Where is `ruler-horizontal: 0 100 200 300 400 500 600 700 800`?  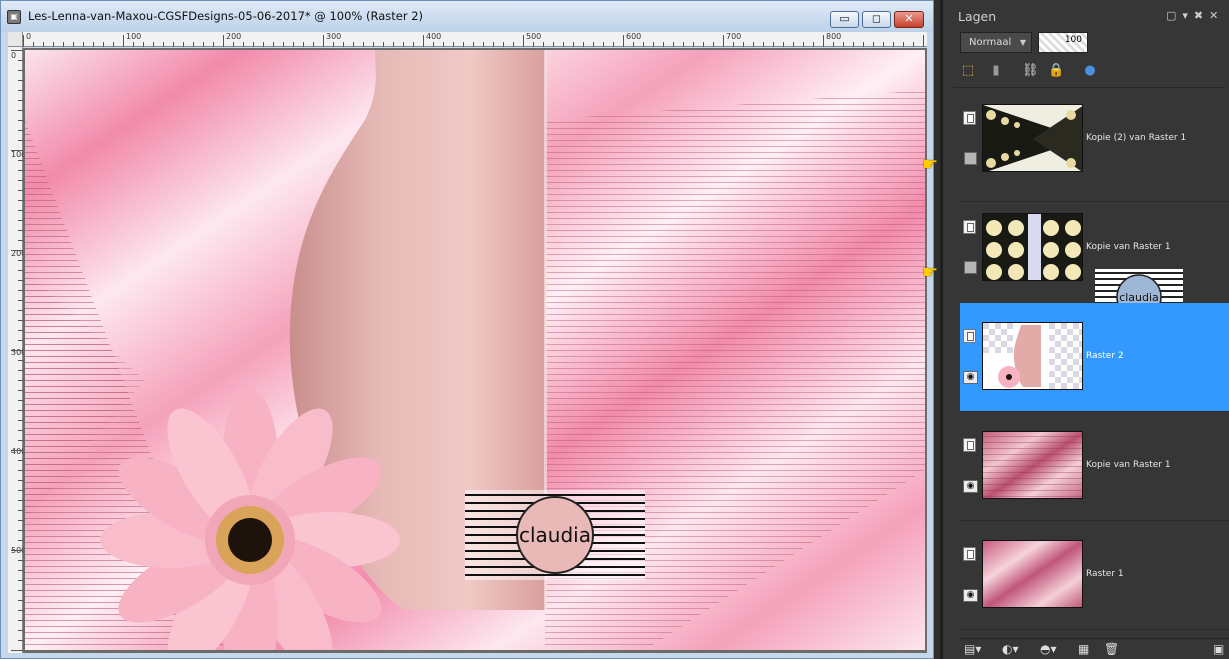
ruler-horizontal: 0 100 200 300 400 500 600 700 800 is located at coordinates (467, 39).